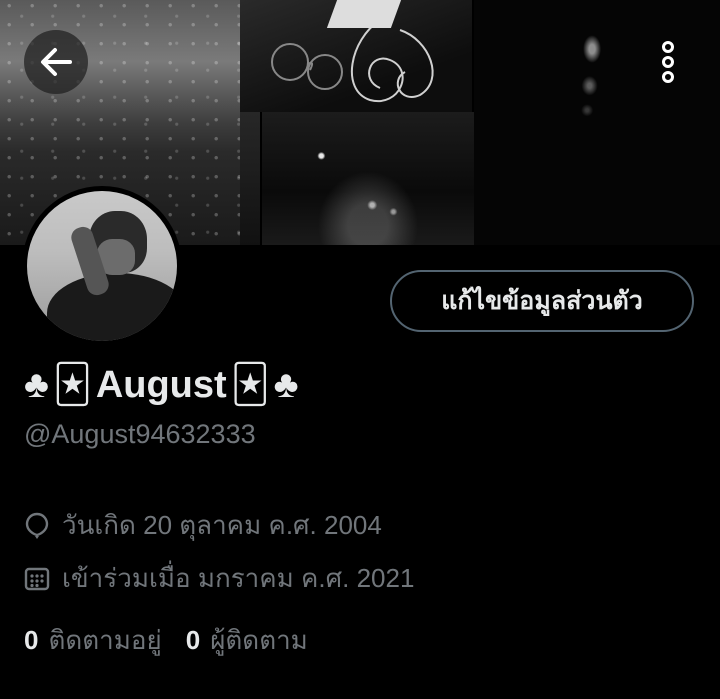 This screenshot has width=720, height=699. I want to click on following-count: 0, so click(31, 640).